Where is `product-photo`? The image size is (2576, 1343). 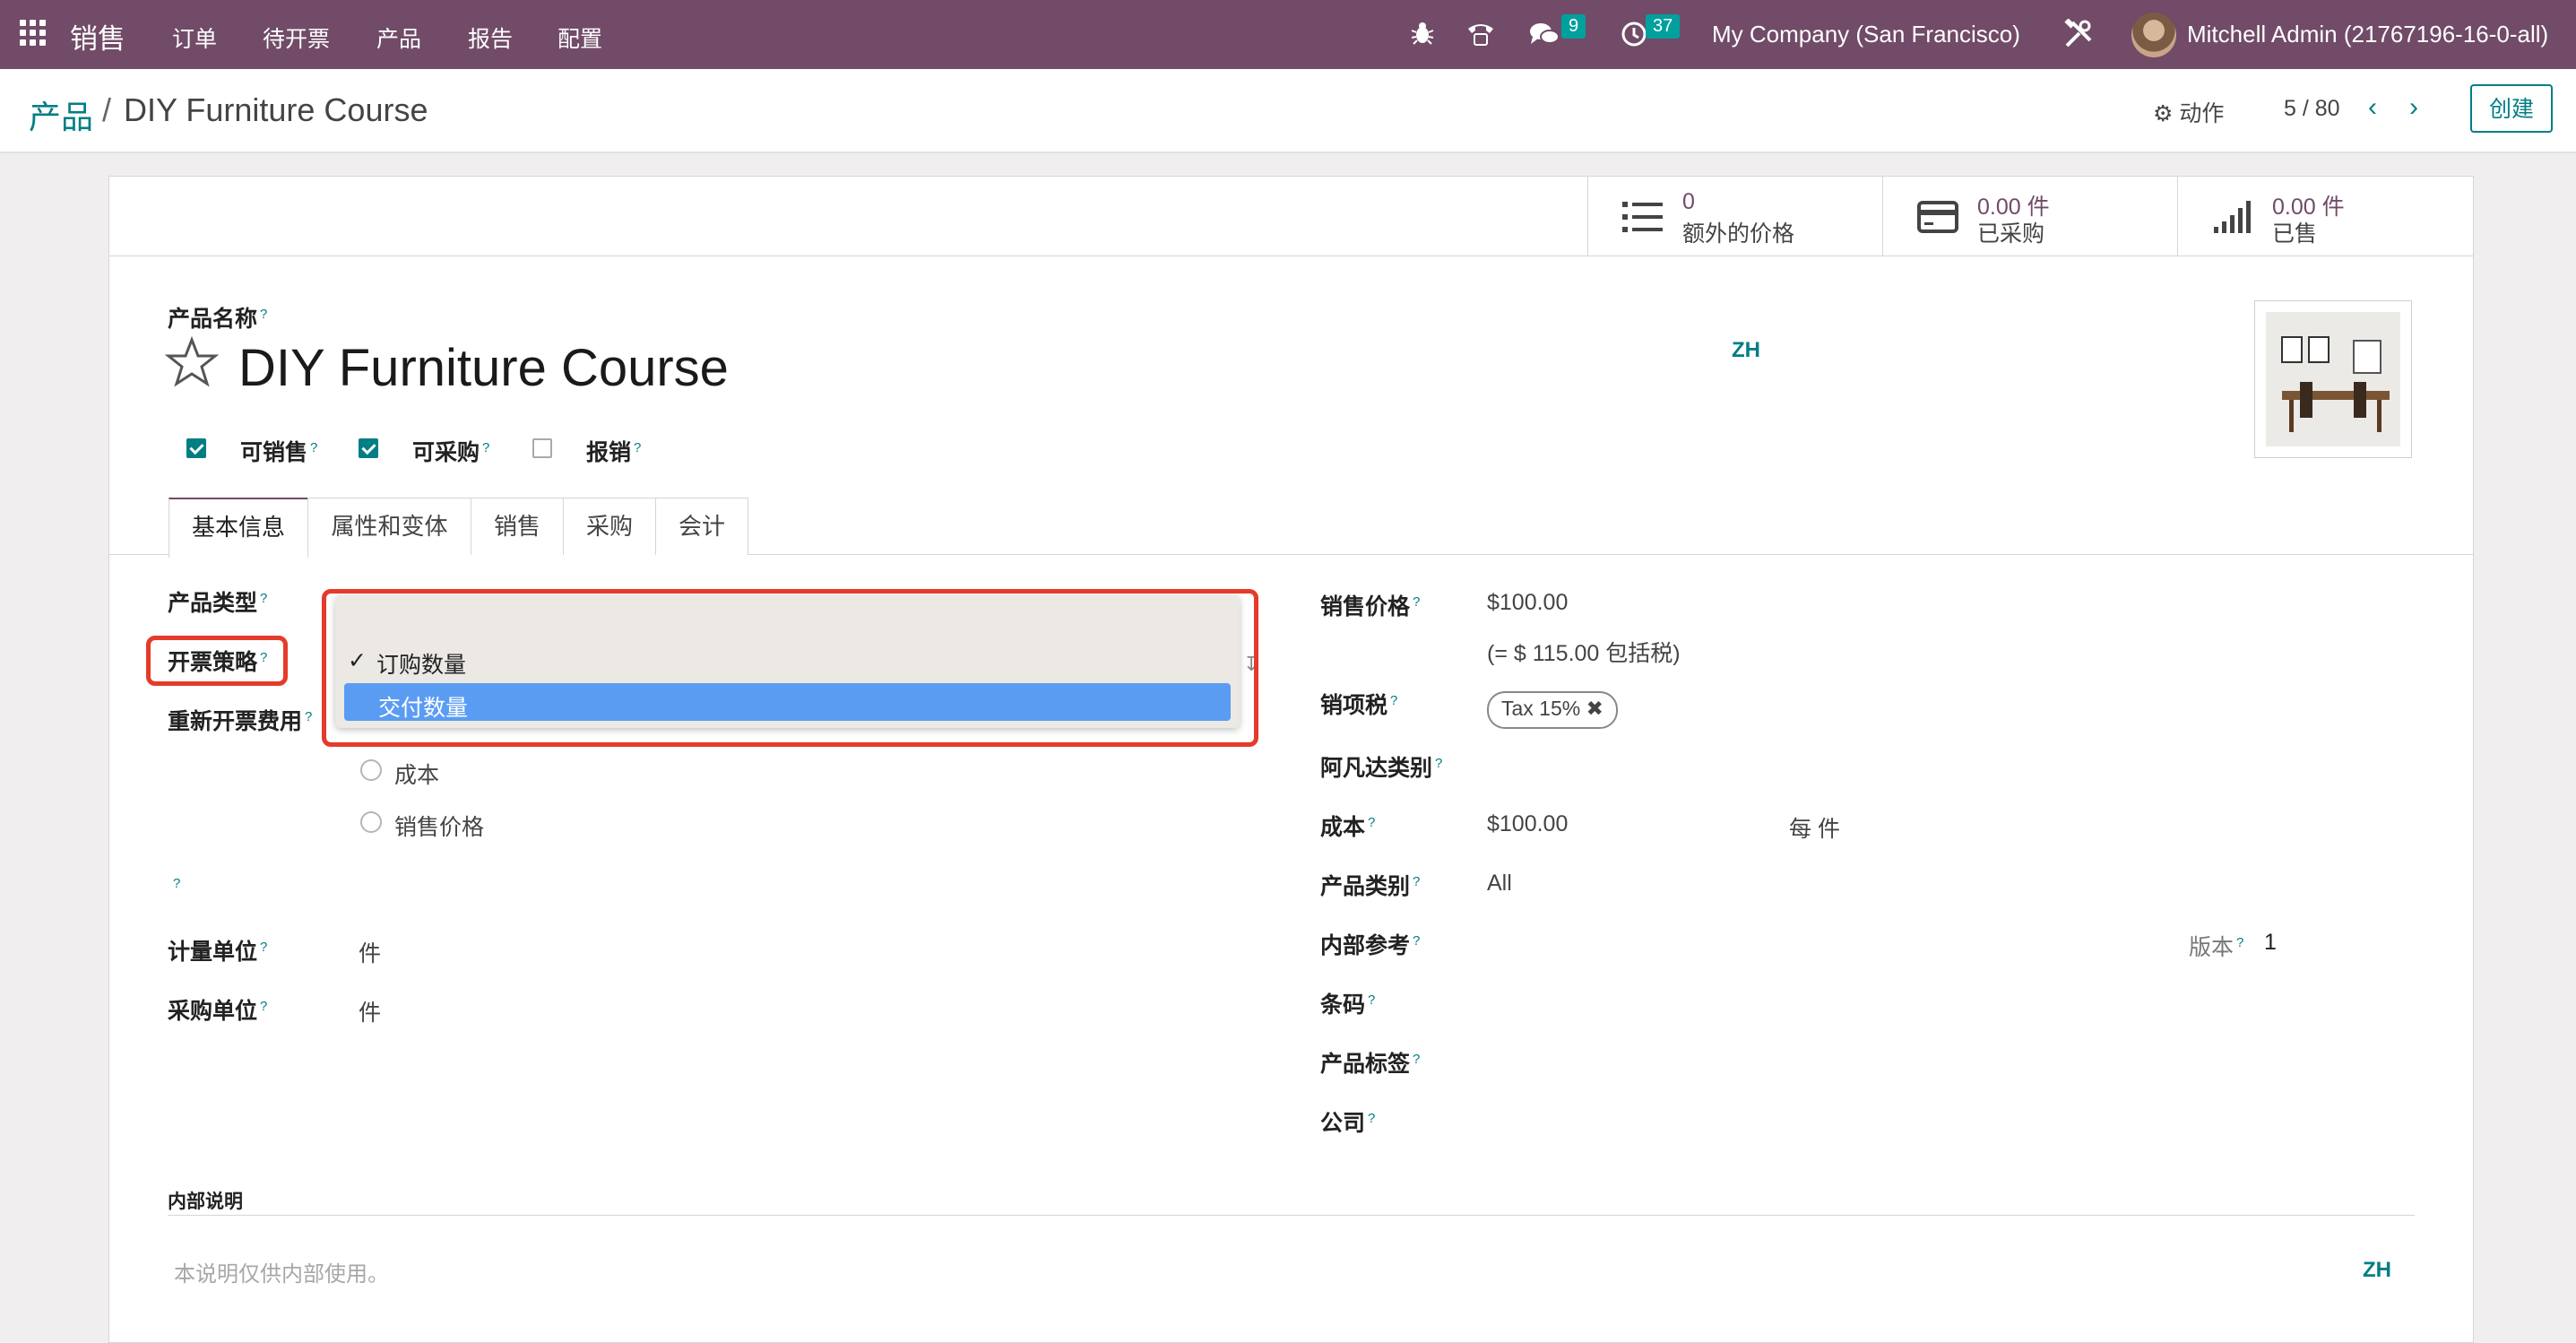
product-photo is located at coordinates (2333, 379).